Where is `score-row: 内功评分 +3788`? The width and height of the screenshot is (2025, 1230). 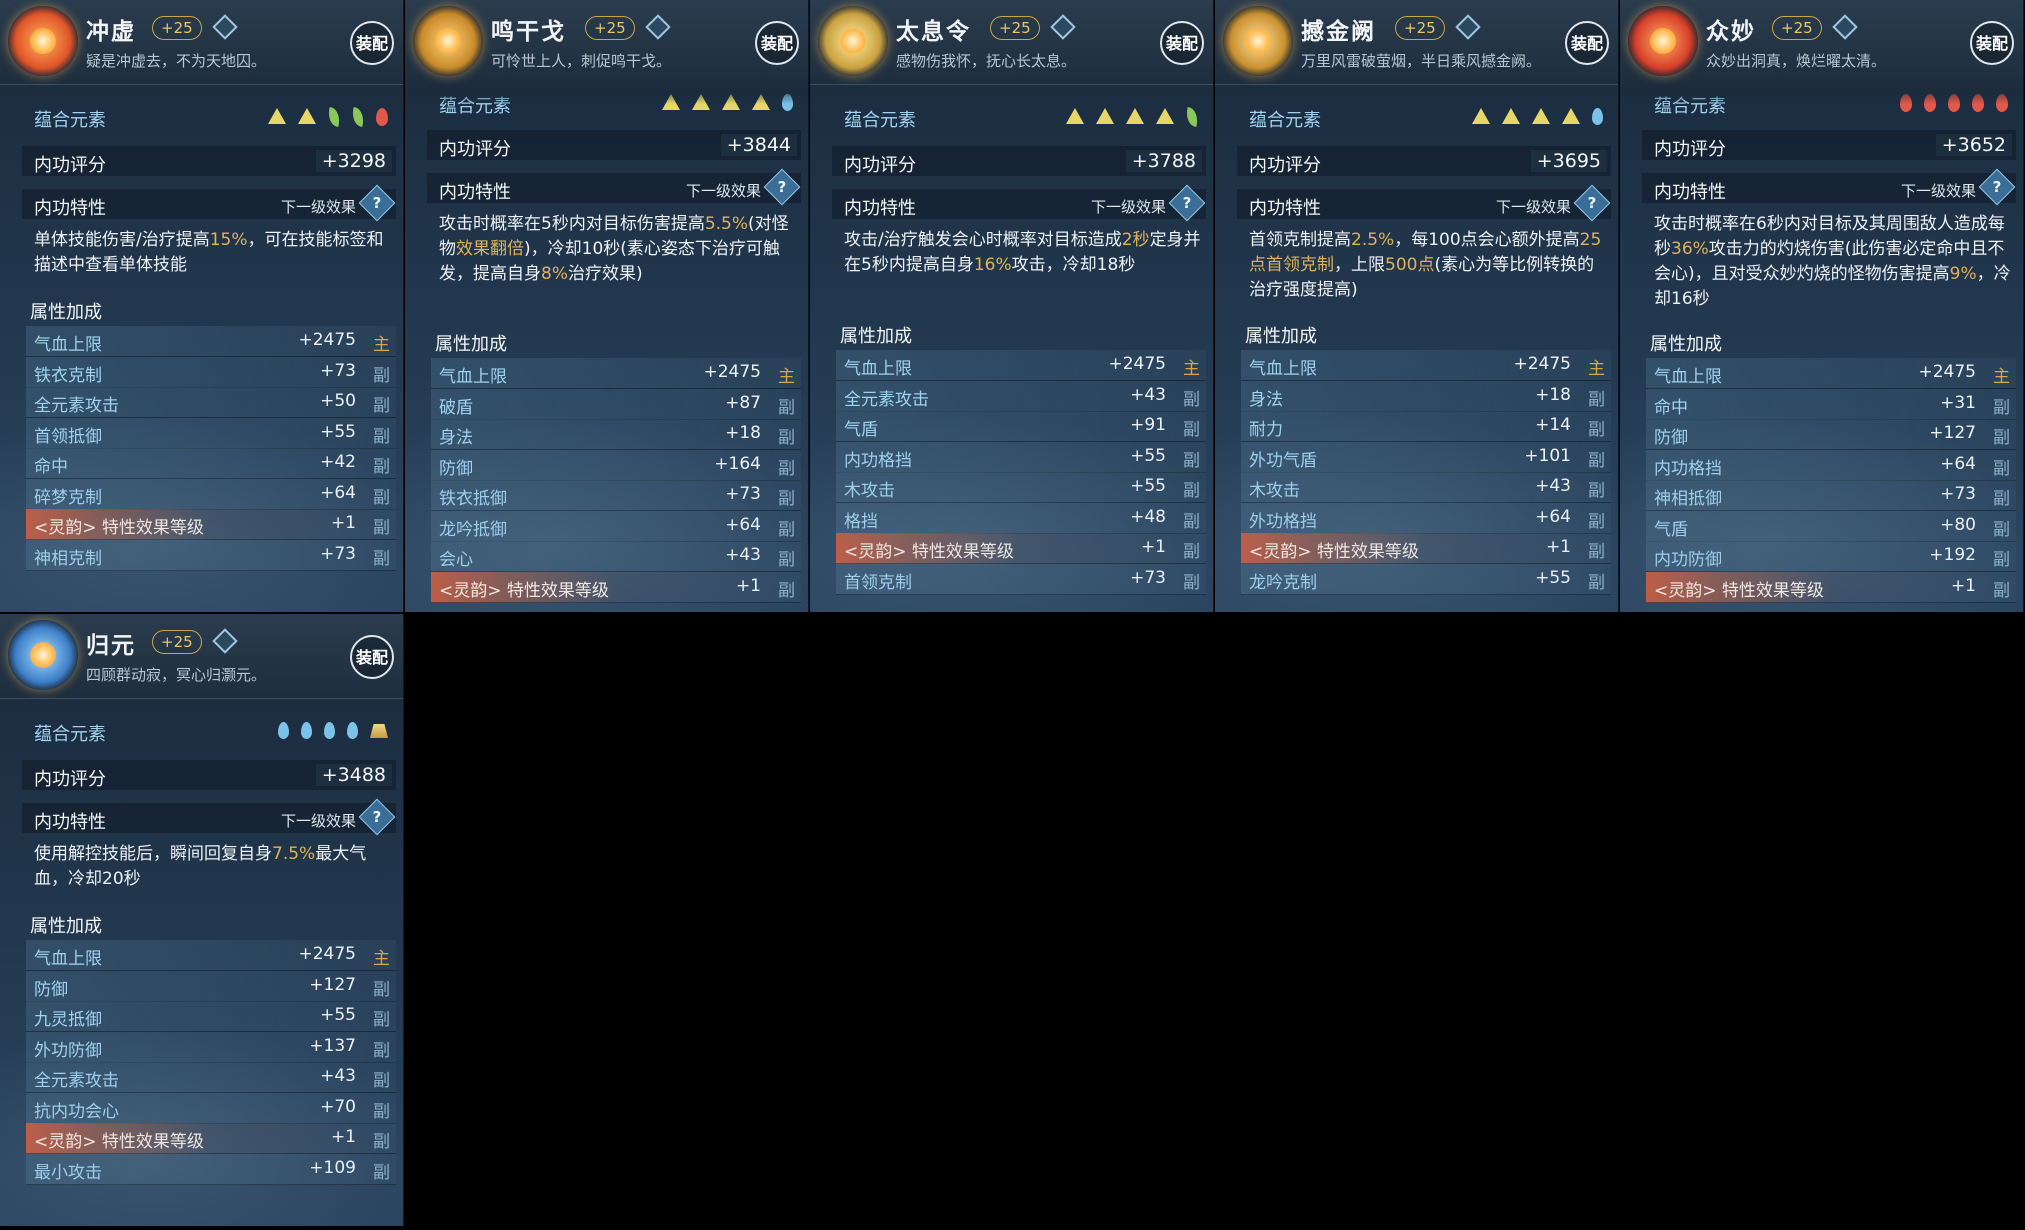 score-row: 内功评分 +3788 is located at coordinates (1019, 161).